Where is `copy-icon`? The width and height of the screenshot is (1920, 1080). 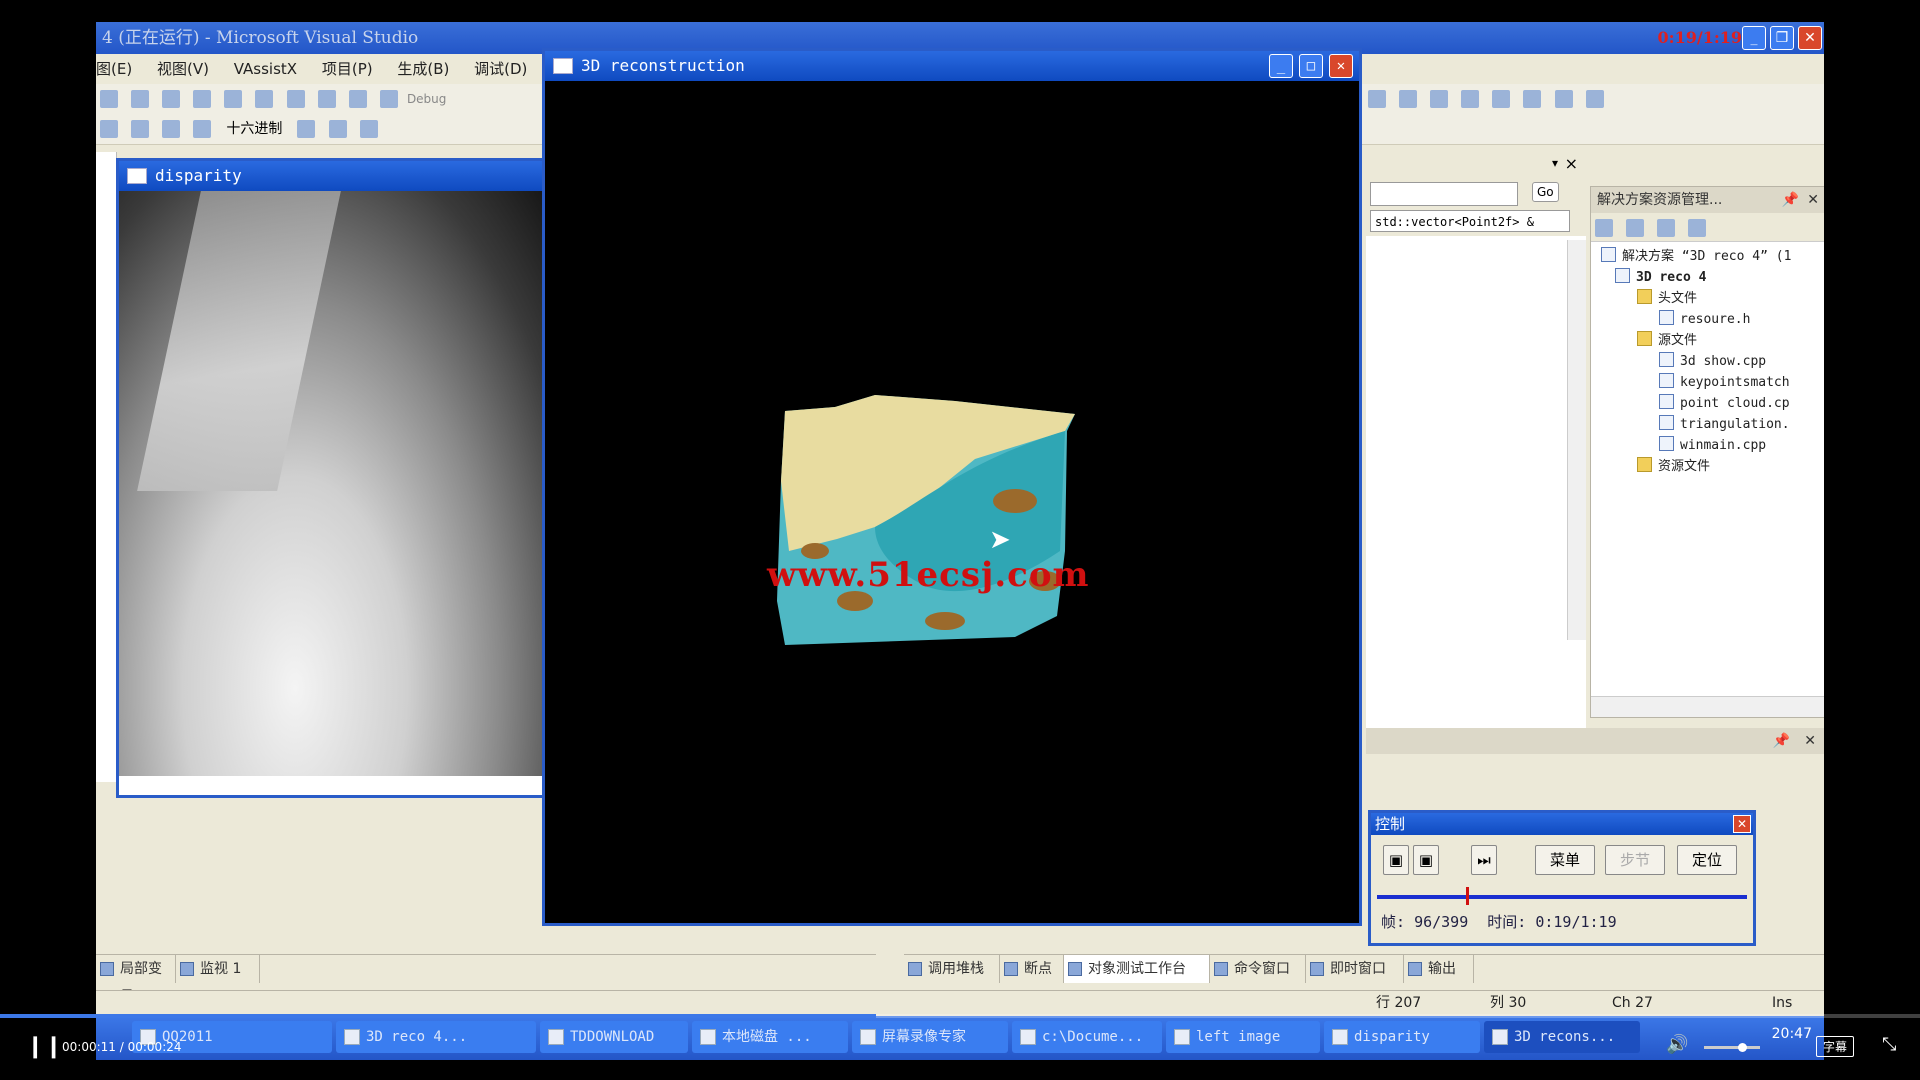
copy-icon is located at coordinates (233, 99).